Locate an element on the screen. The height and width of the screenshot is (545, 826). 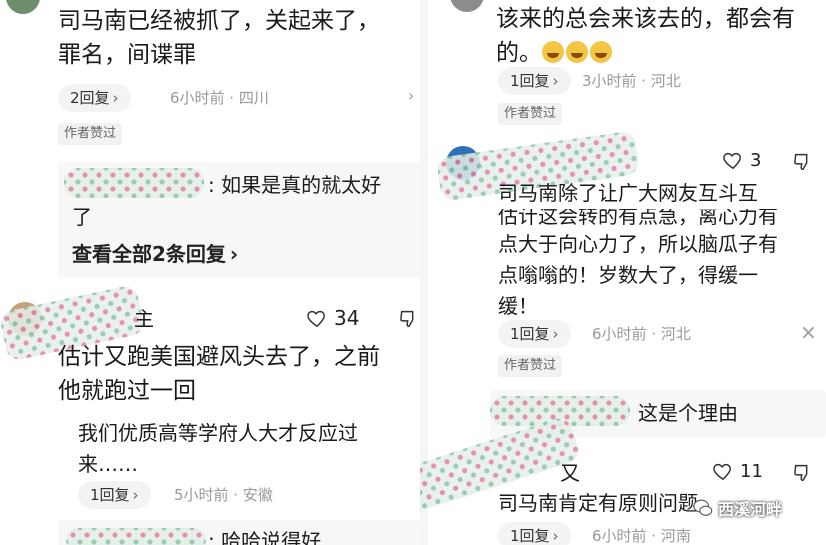
comment-line: 点大于向心力了，所以脑瓜子有 is located at coordinates (638, 244).